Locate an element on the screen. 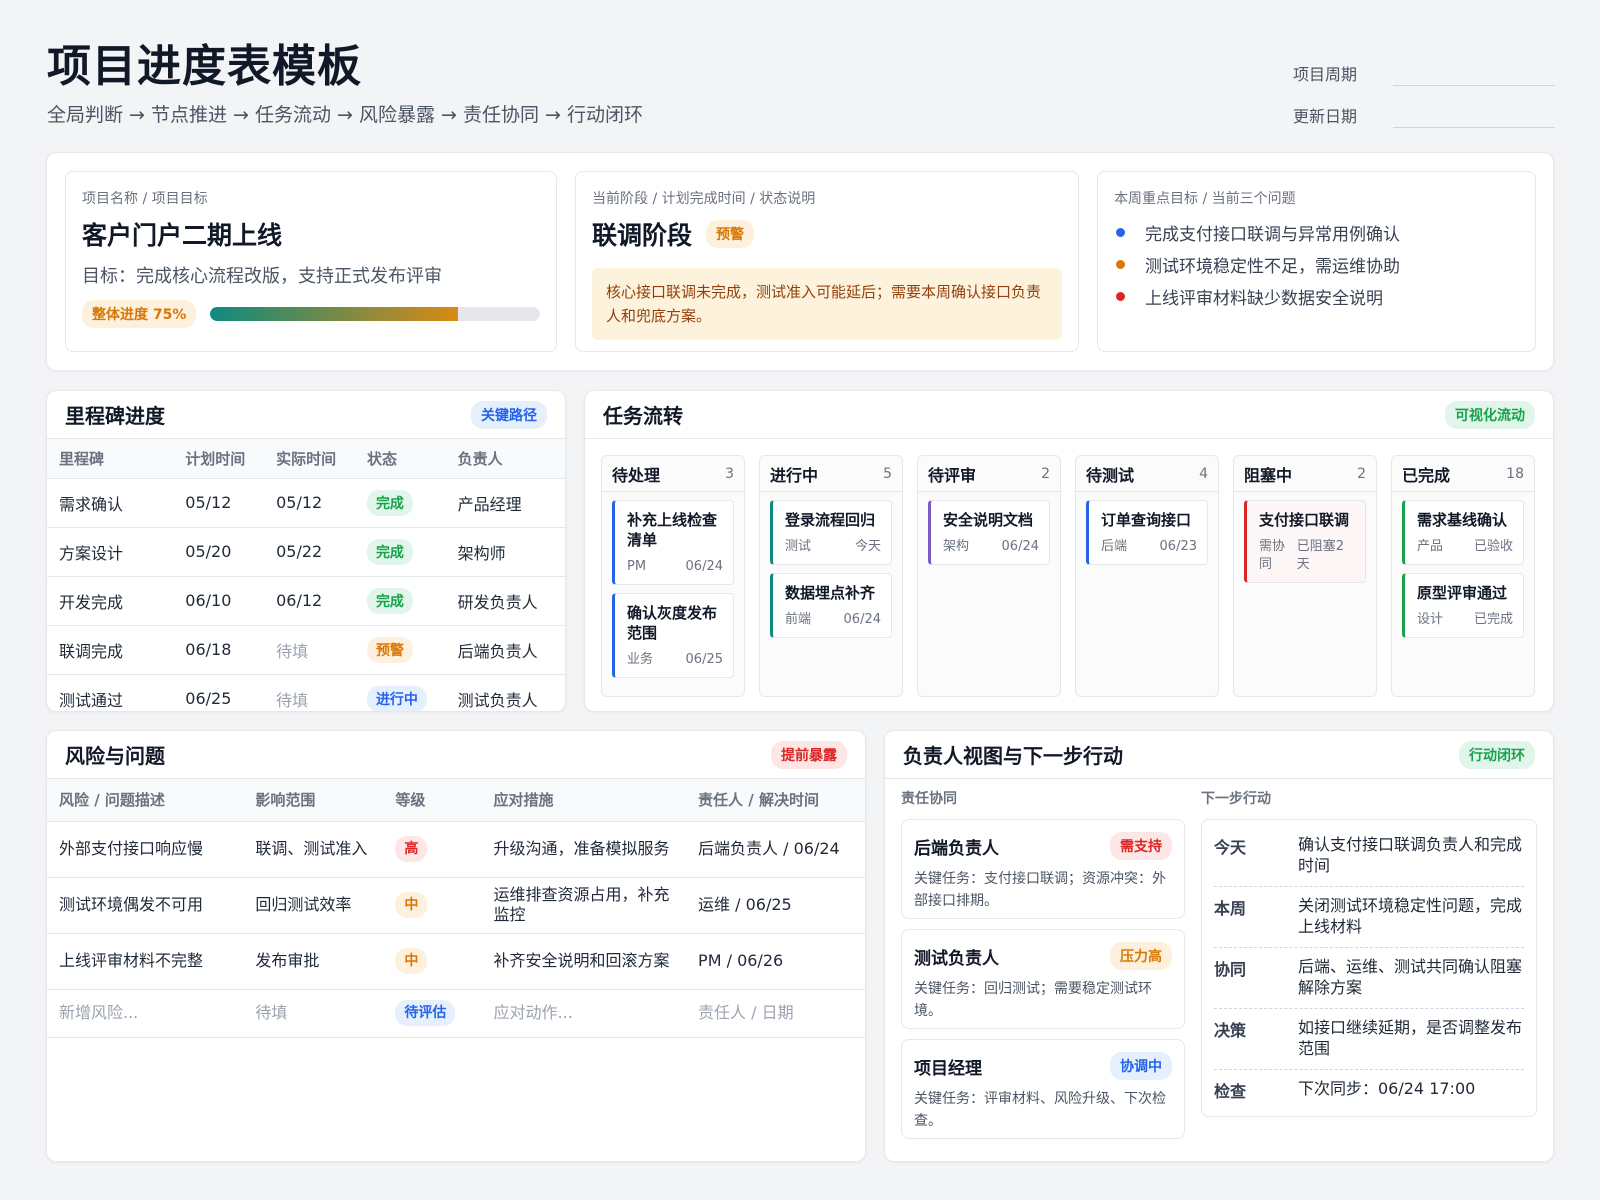 The height and width of the screenshot is (1200, 1600). owner-person-card: 测试负责人 压力高 关键任务：回归测试；需要稳定测试环境。 is located at coordinates (1043, 979).